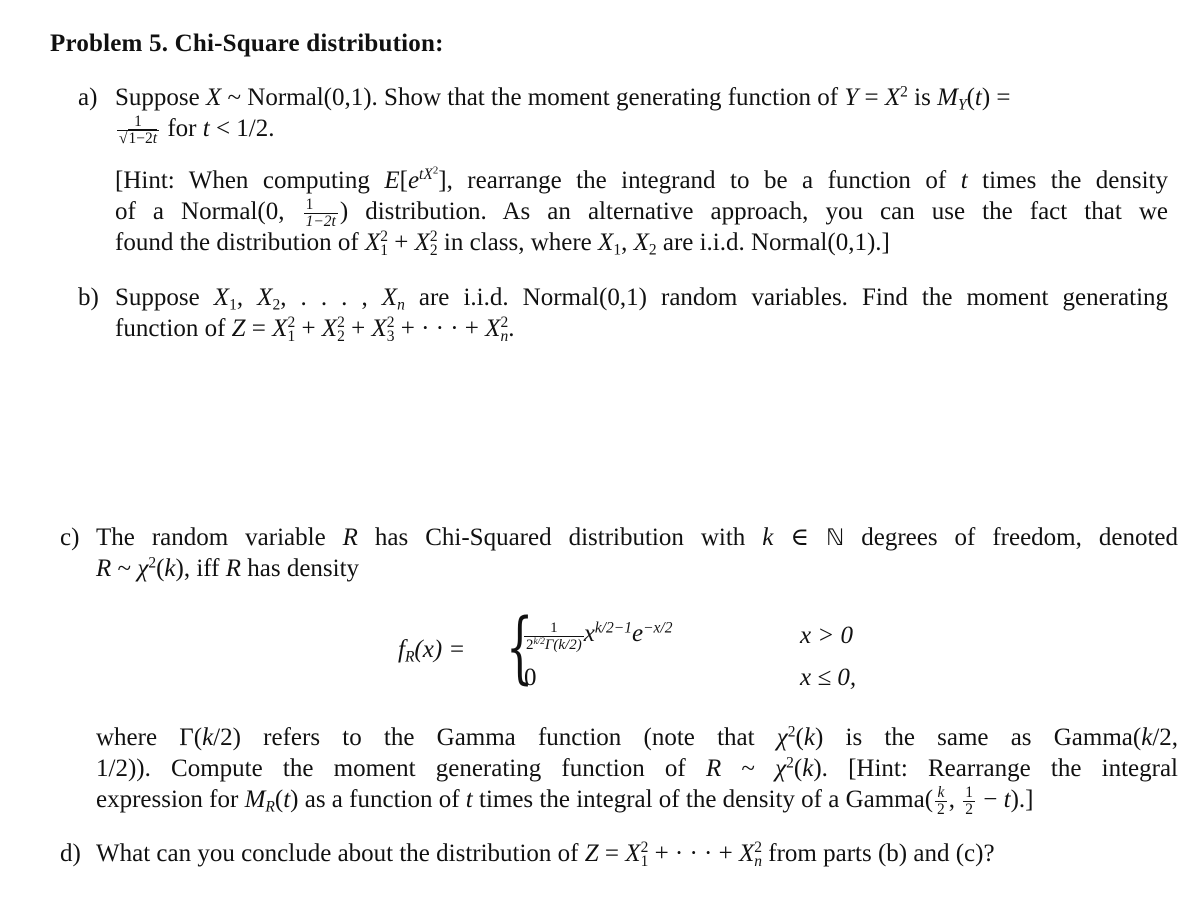  I want to click on subscript: Y, so click(962, 105).